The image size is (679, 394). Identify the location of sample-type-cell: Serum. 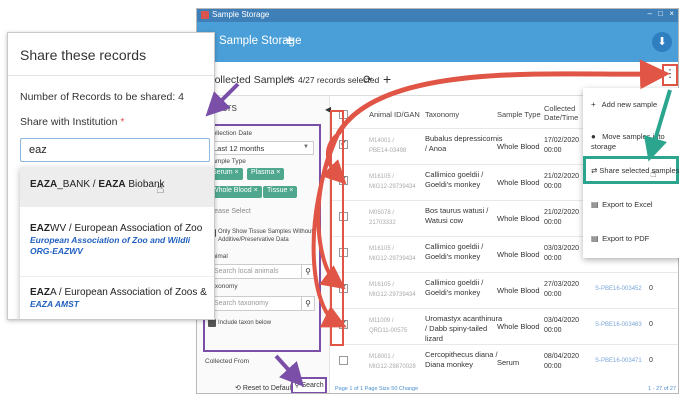
(508, 362).